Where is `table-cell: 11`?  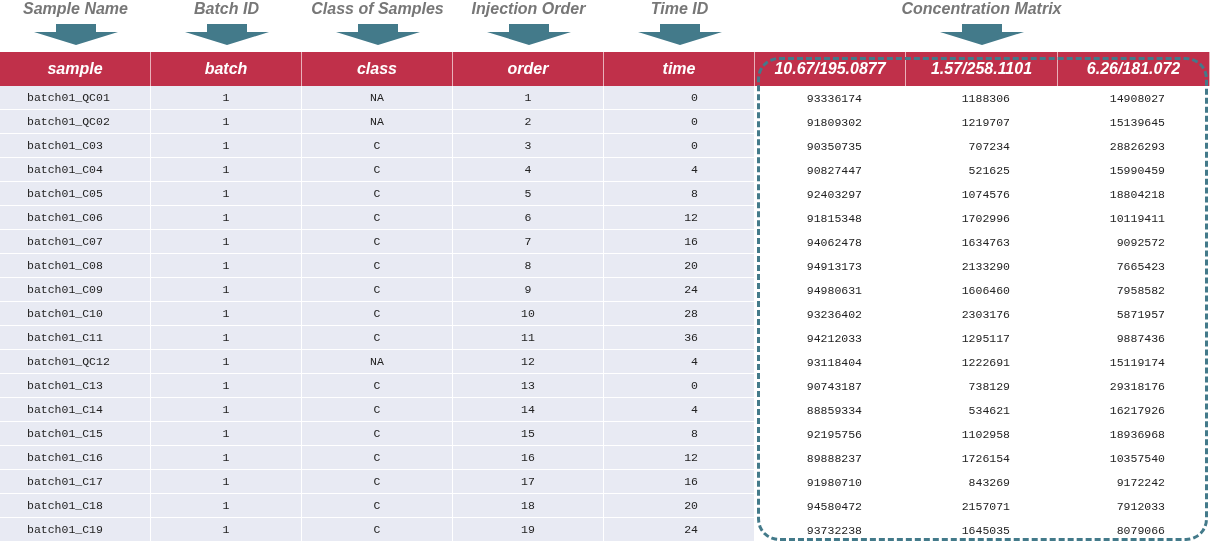
table-cell: 11 is located at coordinates (528, 338).